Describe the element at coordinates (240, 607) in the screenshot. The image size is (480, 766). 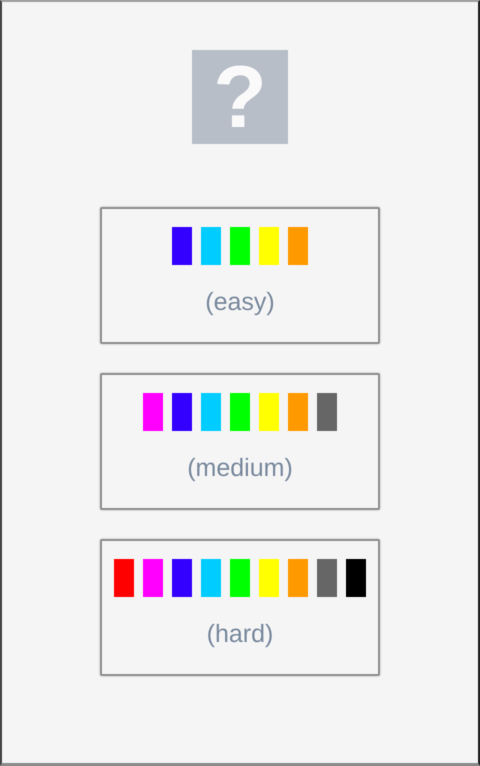
I see `difficulty-button: (hard)` at that location.